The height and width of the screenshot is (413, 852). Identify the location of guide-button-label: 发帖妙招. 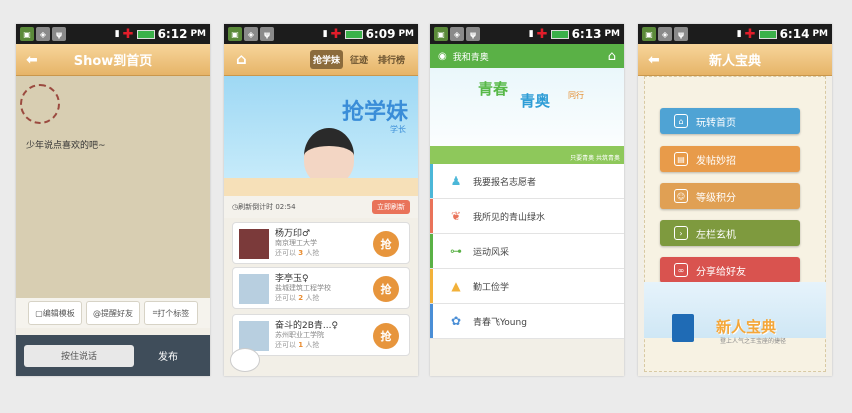
(716, 161).